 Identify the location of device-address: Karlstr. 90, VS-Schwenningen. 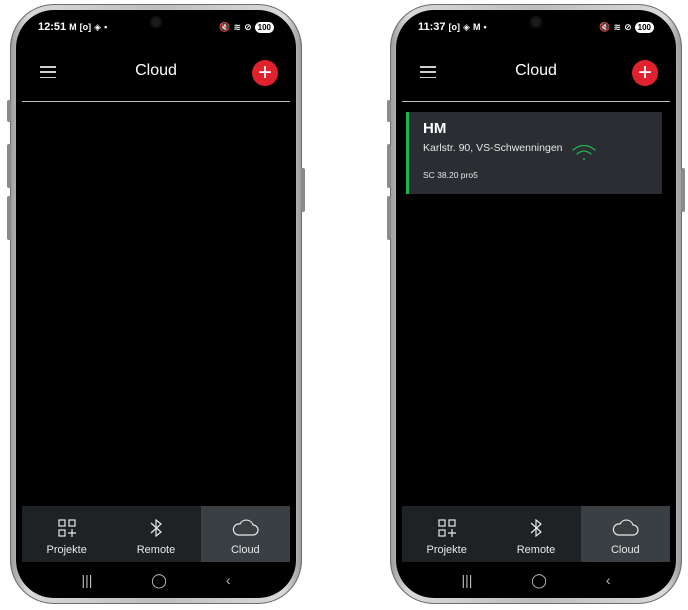
(493, 148).